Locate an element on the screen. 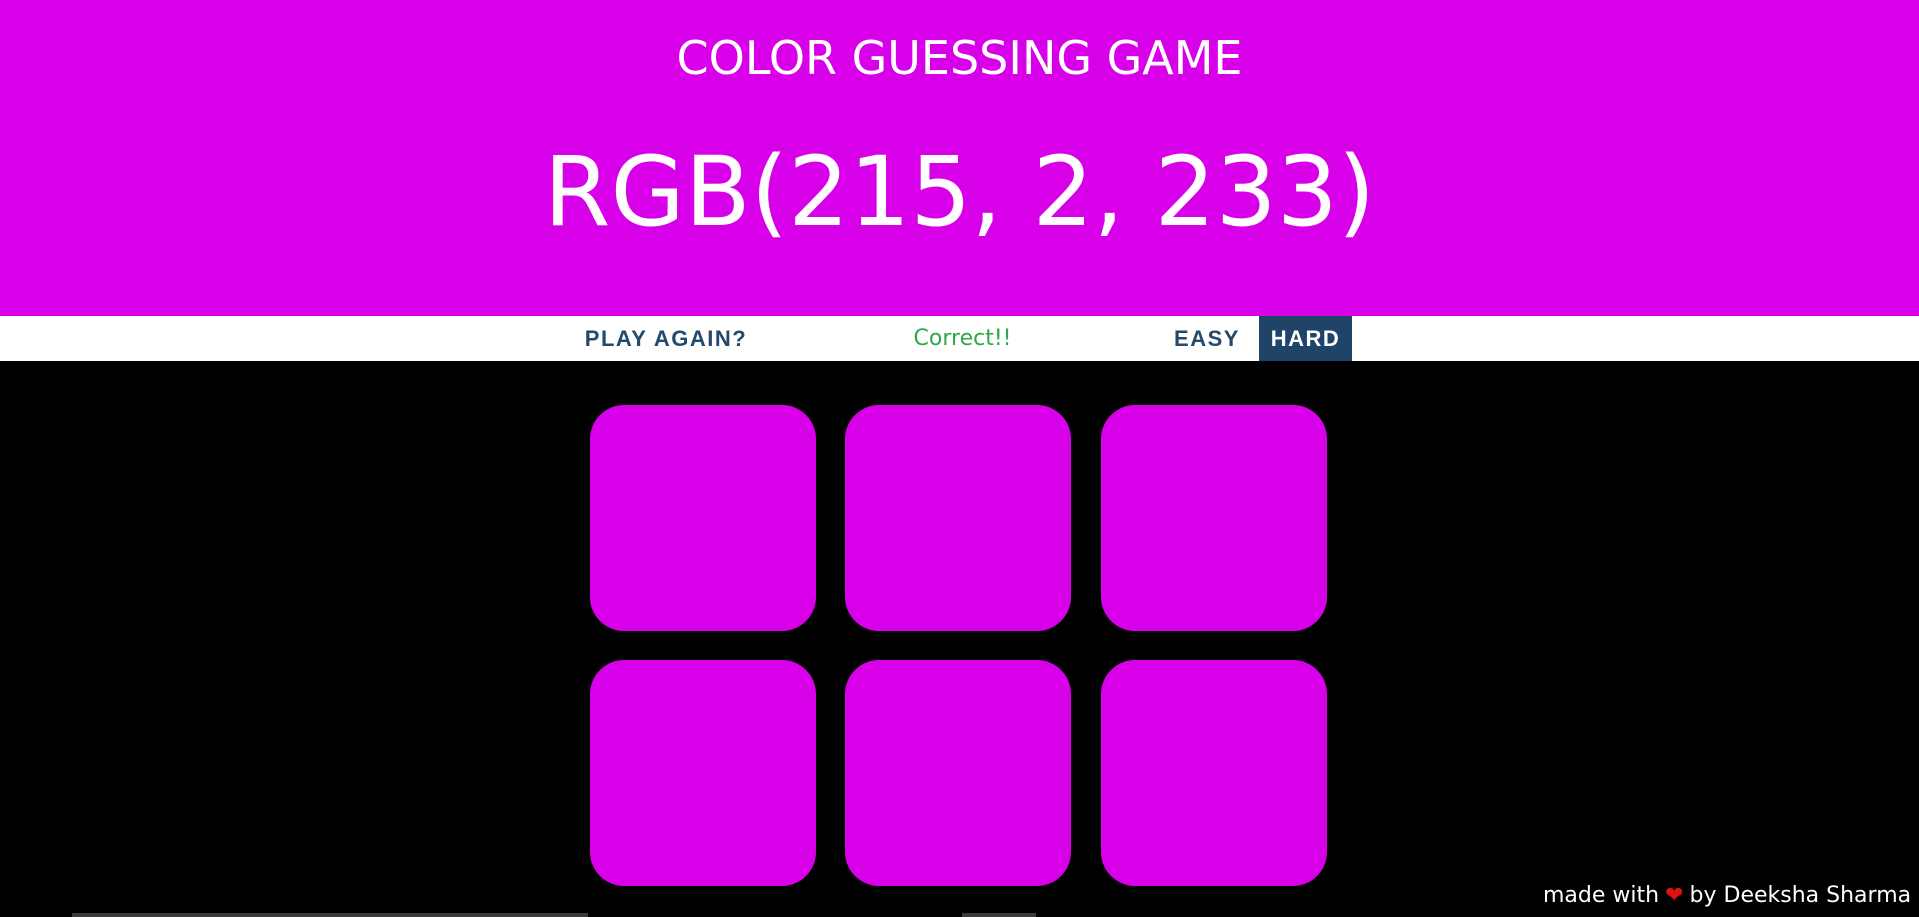  play-again-button: PLAY AGAIN? is located at coordinates (666, 338).